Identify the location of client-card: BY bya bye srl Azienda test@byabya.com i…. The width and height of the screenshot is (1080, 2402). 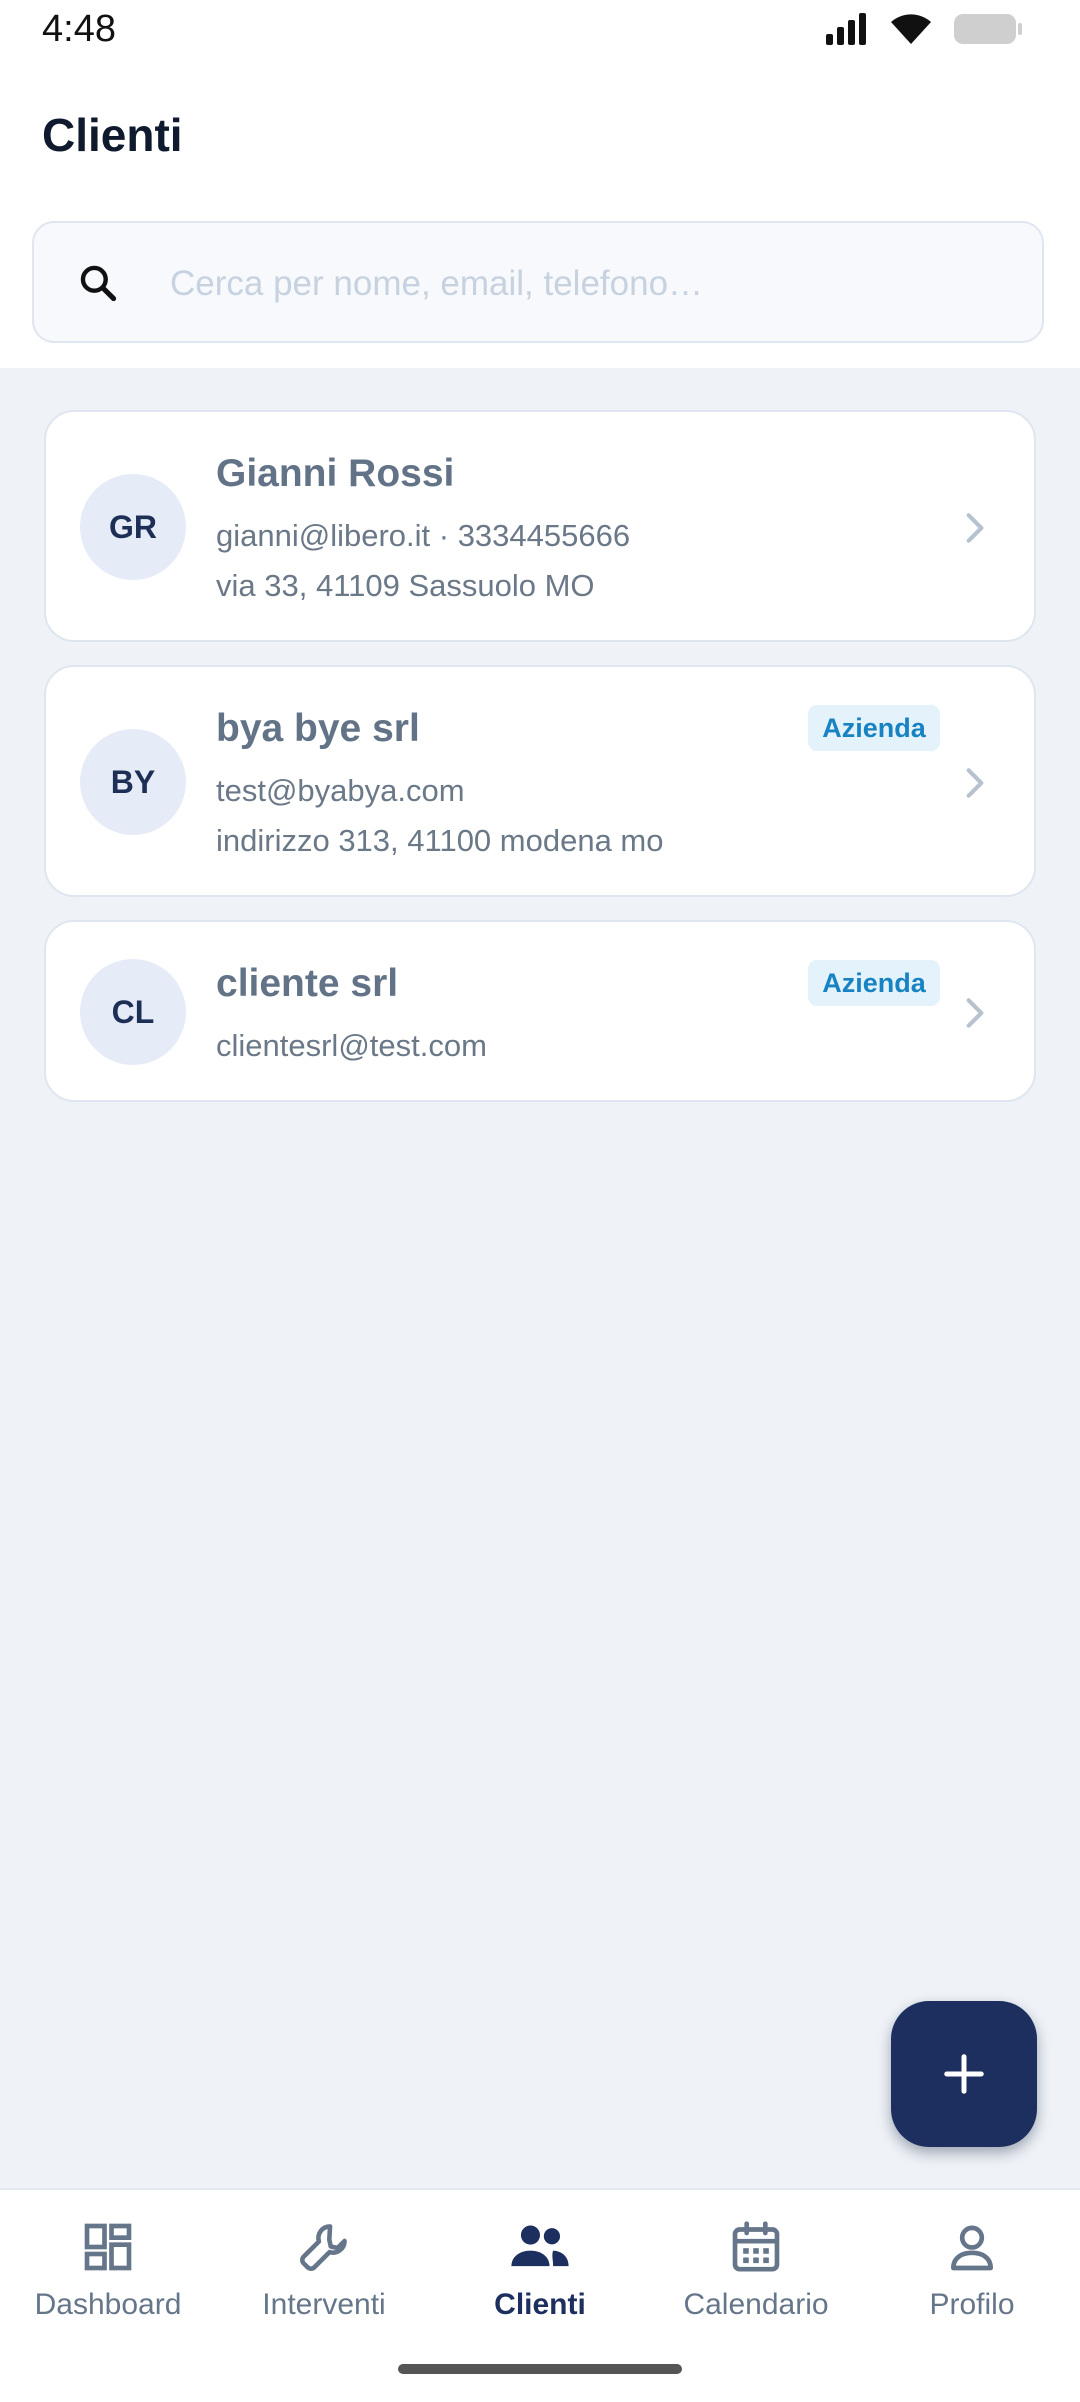
(540, 781).